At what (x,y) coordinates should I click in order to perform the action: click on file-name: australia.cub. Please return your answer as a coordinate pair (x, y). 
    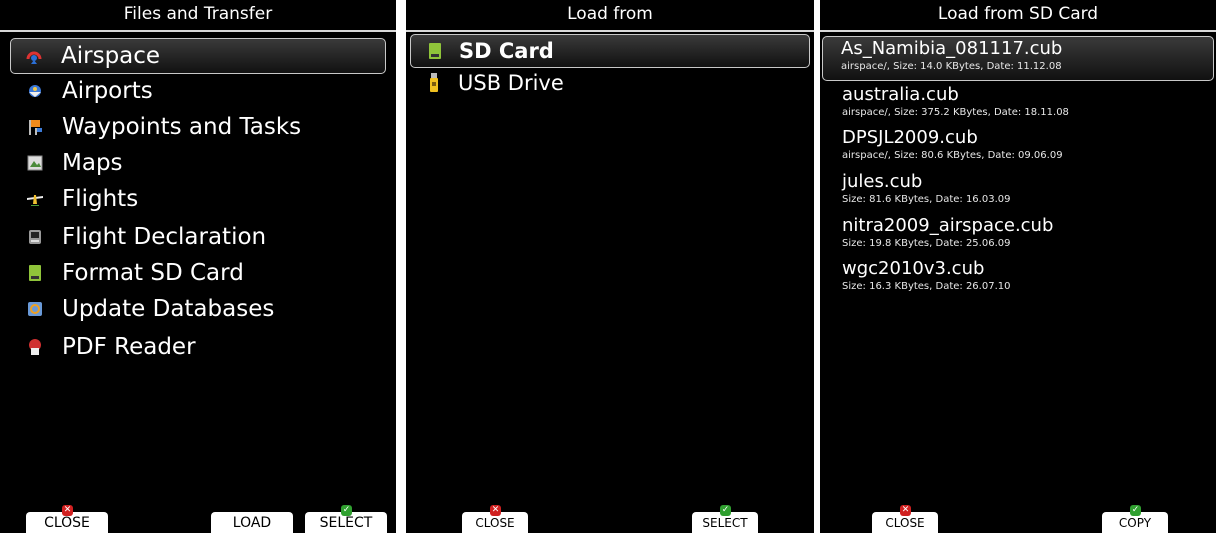
    Looking at the image, I should click on (900, 94).